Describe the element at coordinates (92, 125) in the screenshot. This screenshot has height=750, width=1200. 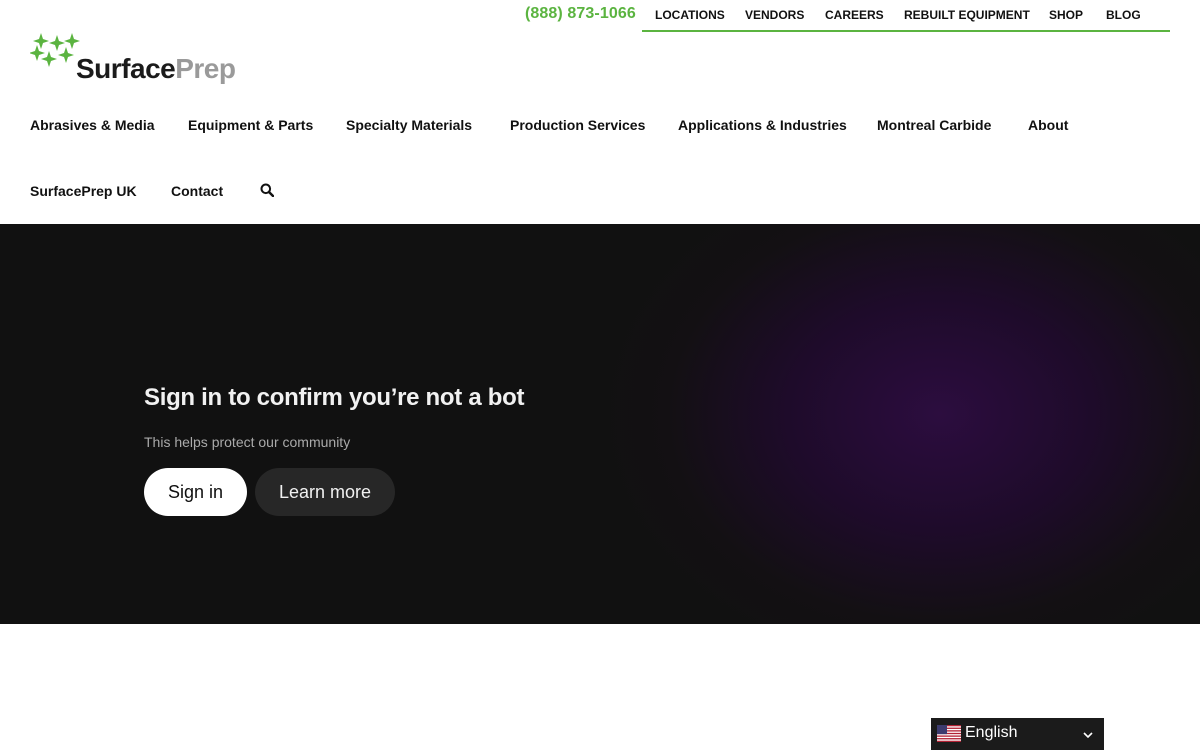
I see `nav-abrasives-media: Abrasives & Media` at that location.